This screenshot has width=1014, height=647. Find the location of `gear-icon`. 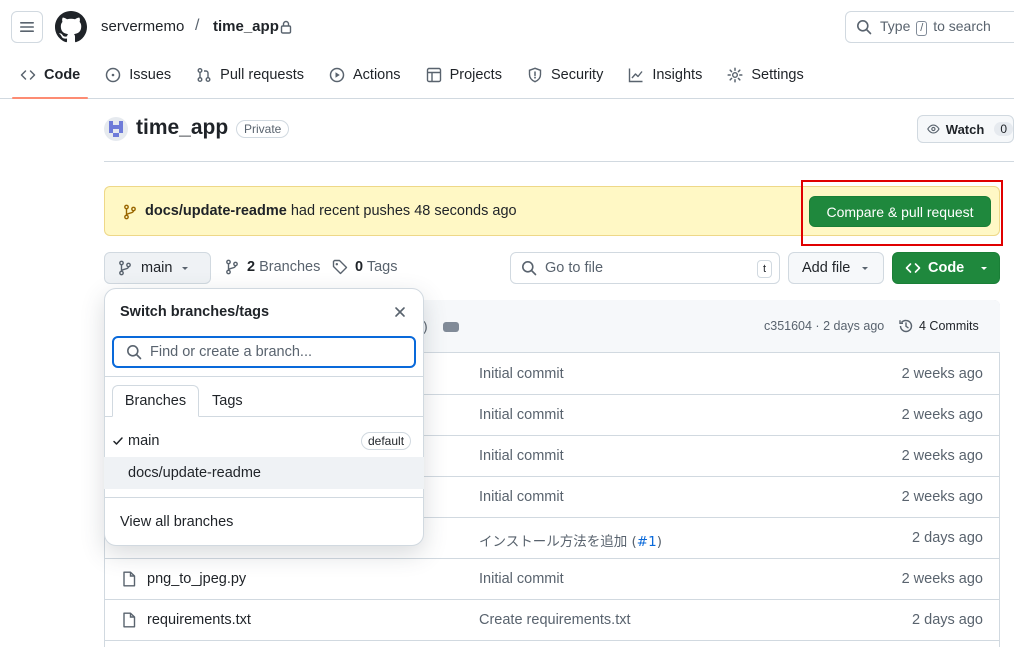

gear-icon is located at coordinates (735, 75).